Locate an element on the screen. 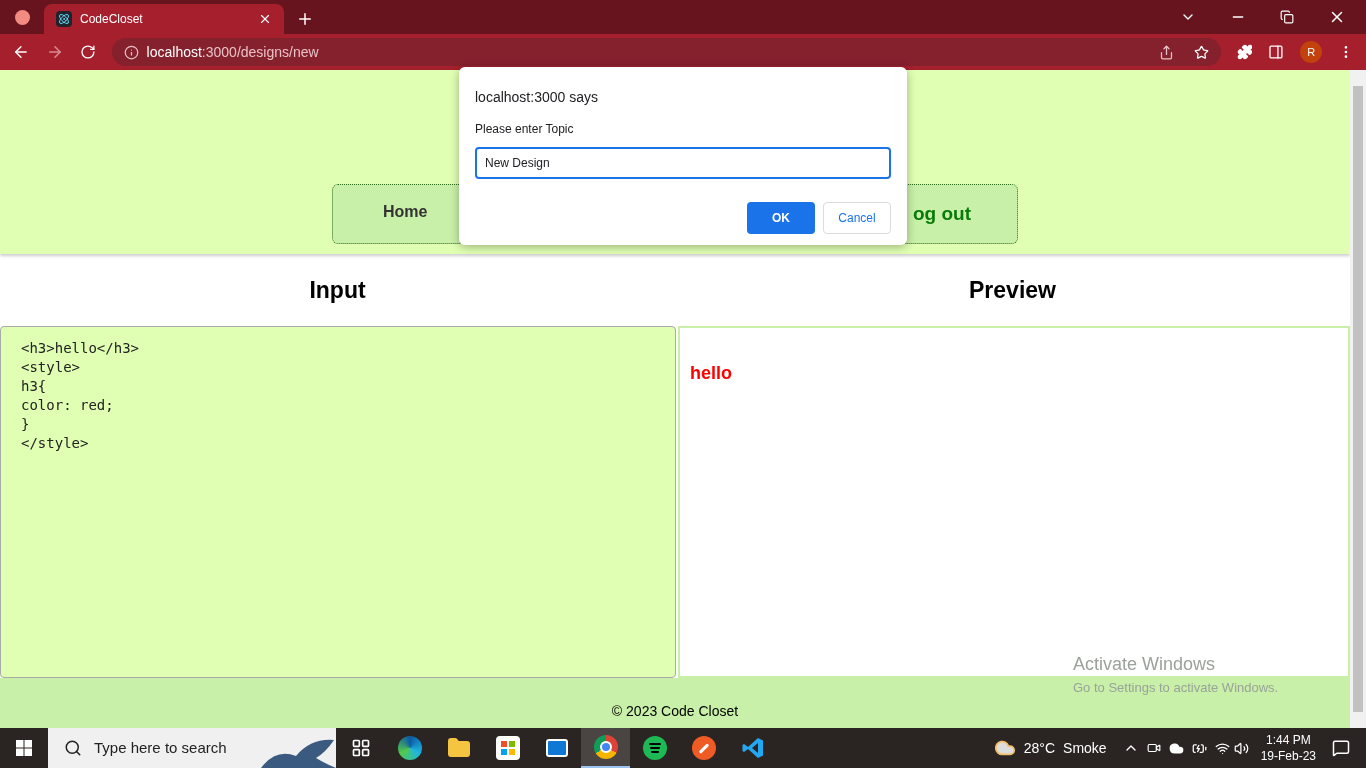 This screenshot has height=768, width=1366. search-placeholder: Type here to search is located at coordinates (160, 747).